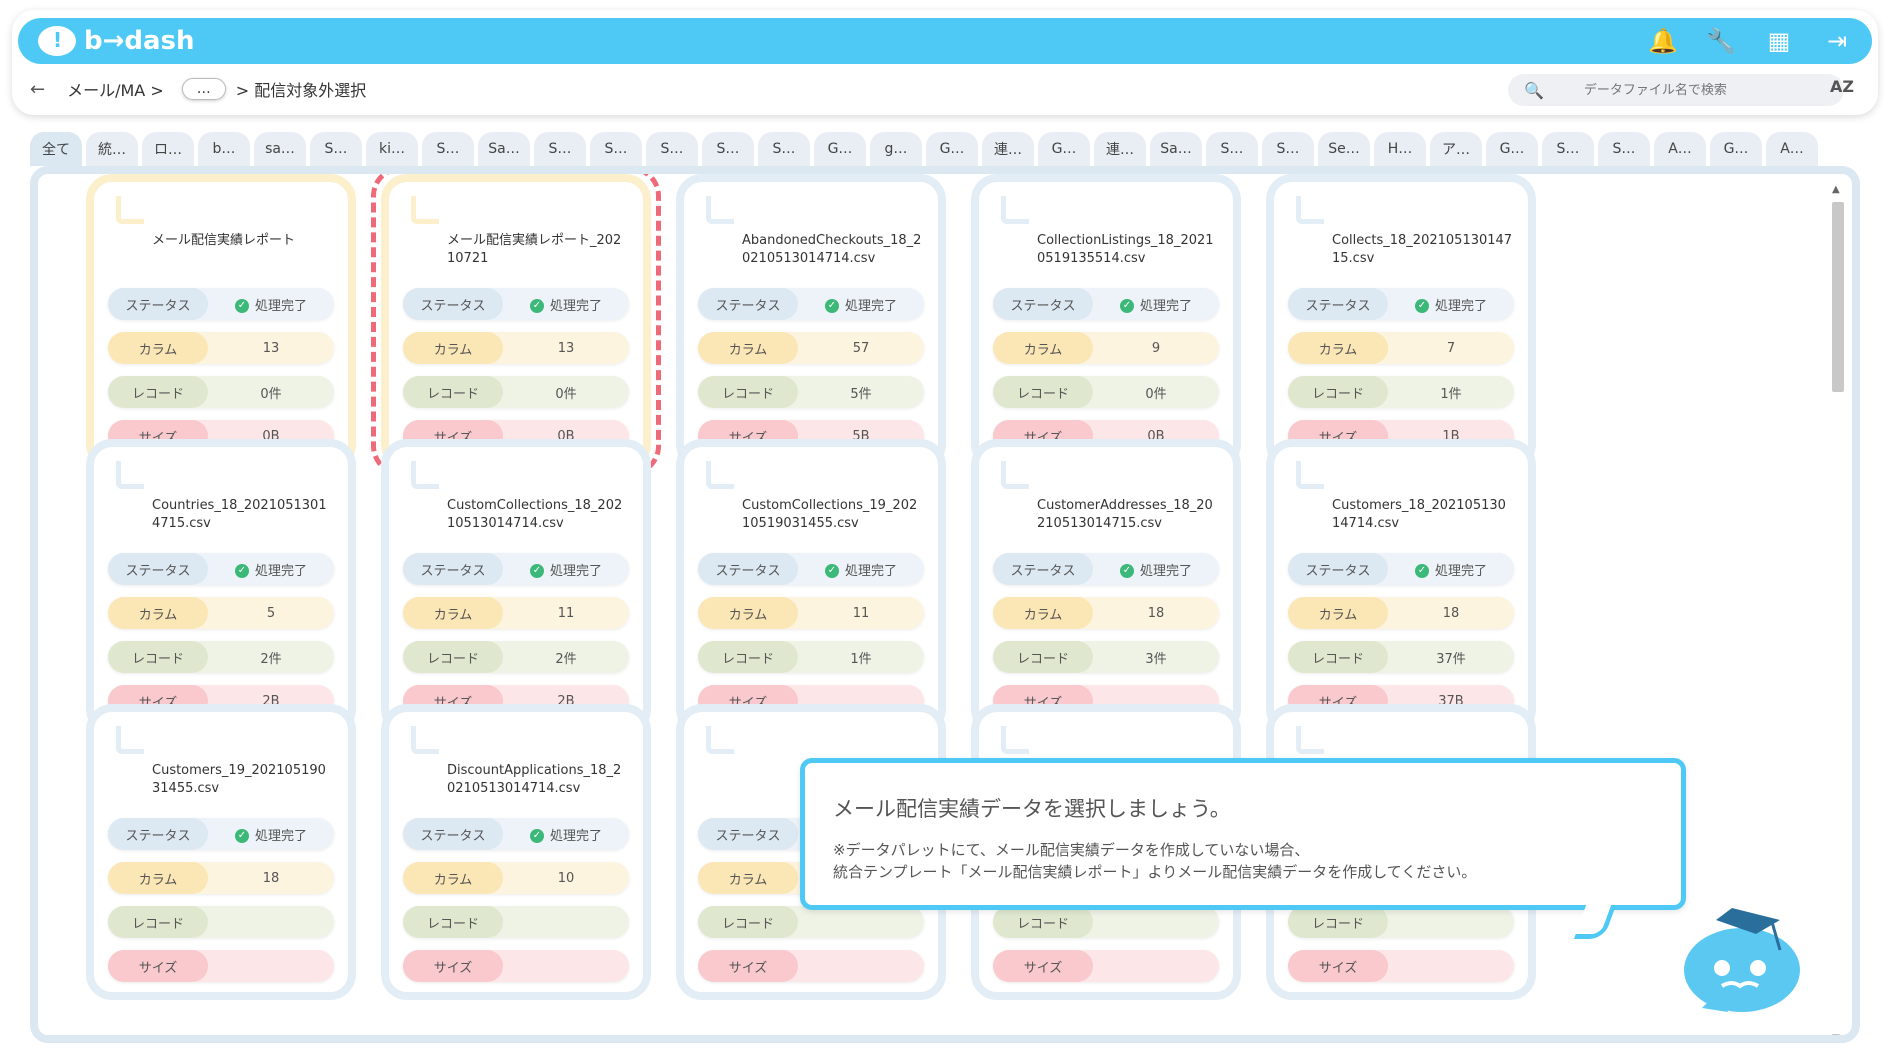  Describe the element at coordinates (56, 149) in the screenshot. I see `category-tab: 全て` at that location.